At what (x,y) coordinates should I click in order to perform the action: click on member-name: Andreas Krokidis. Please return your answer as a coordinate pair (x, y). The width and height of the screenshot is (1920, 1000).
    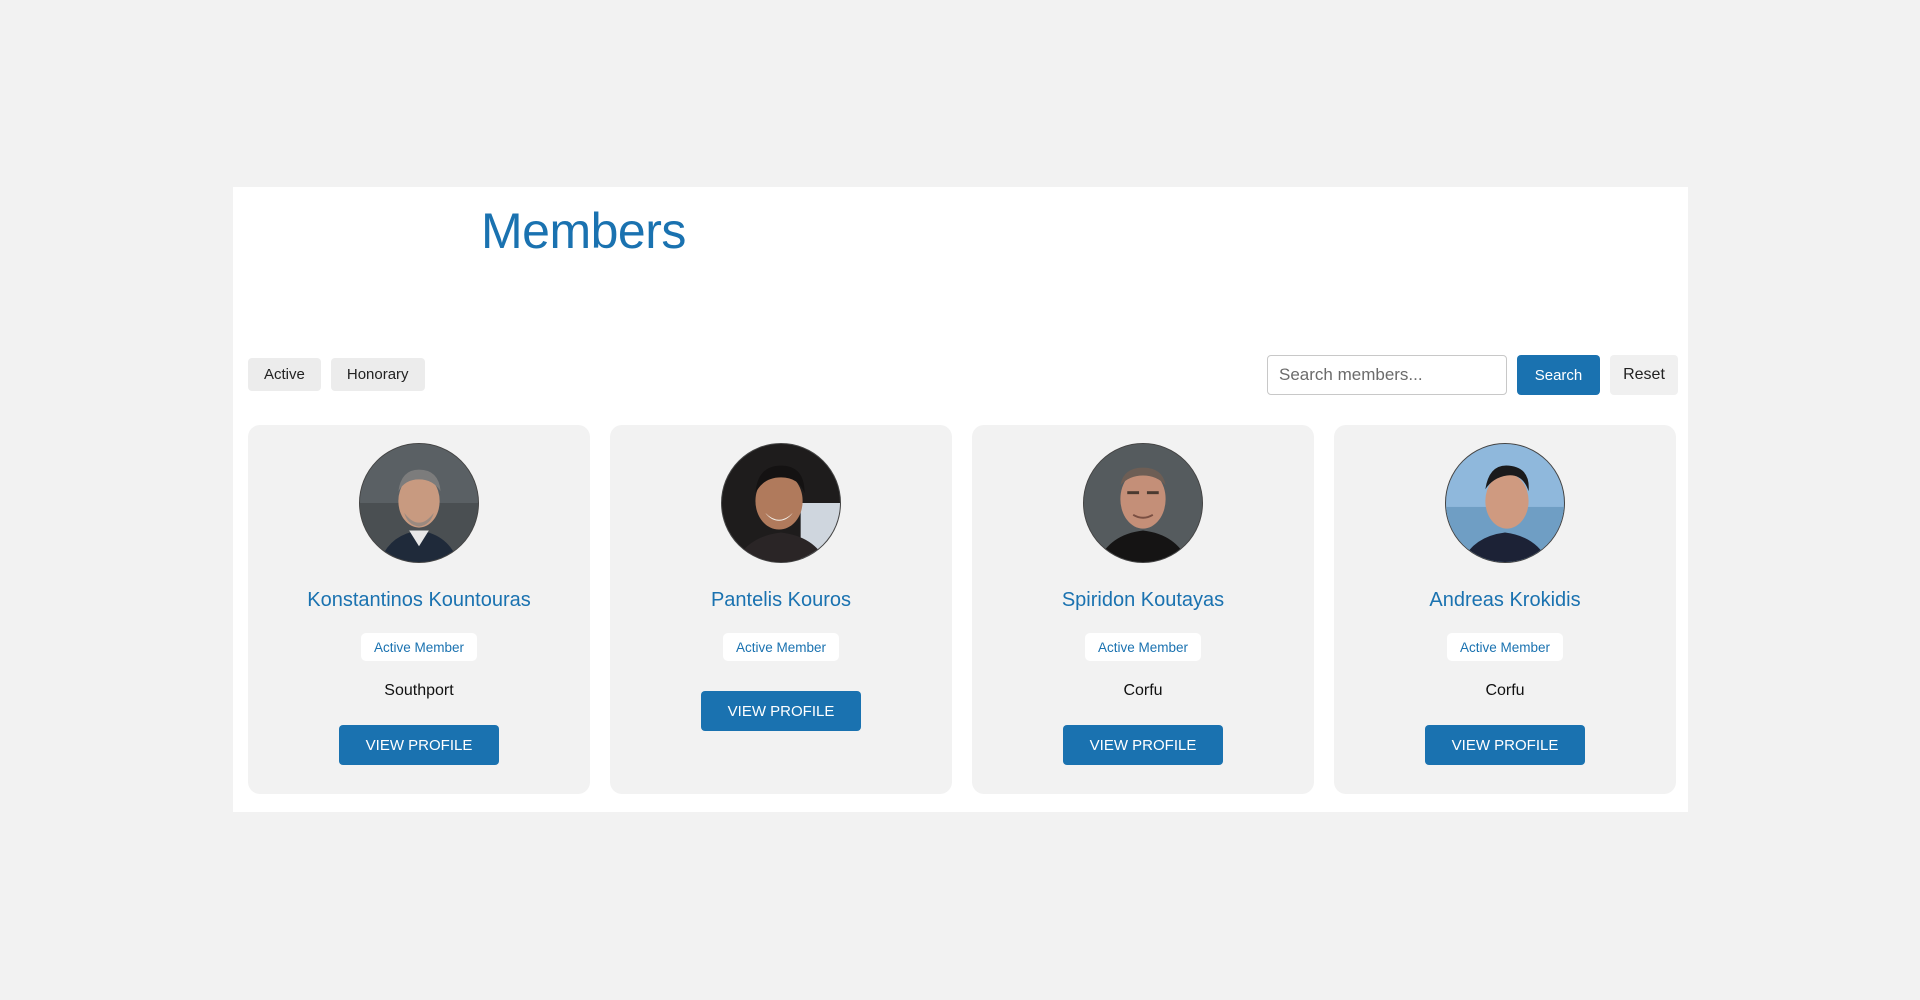
    Looking at the image, I should click on (1504, 600).